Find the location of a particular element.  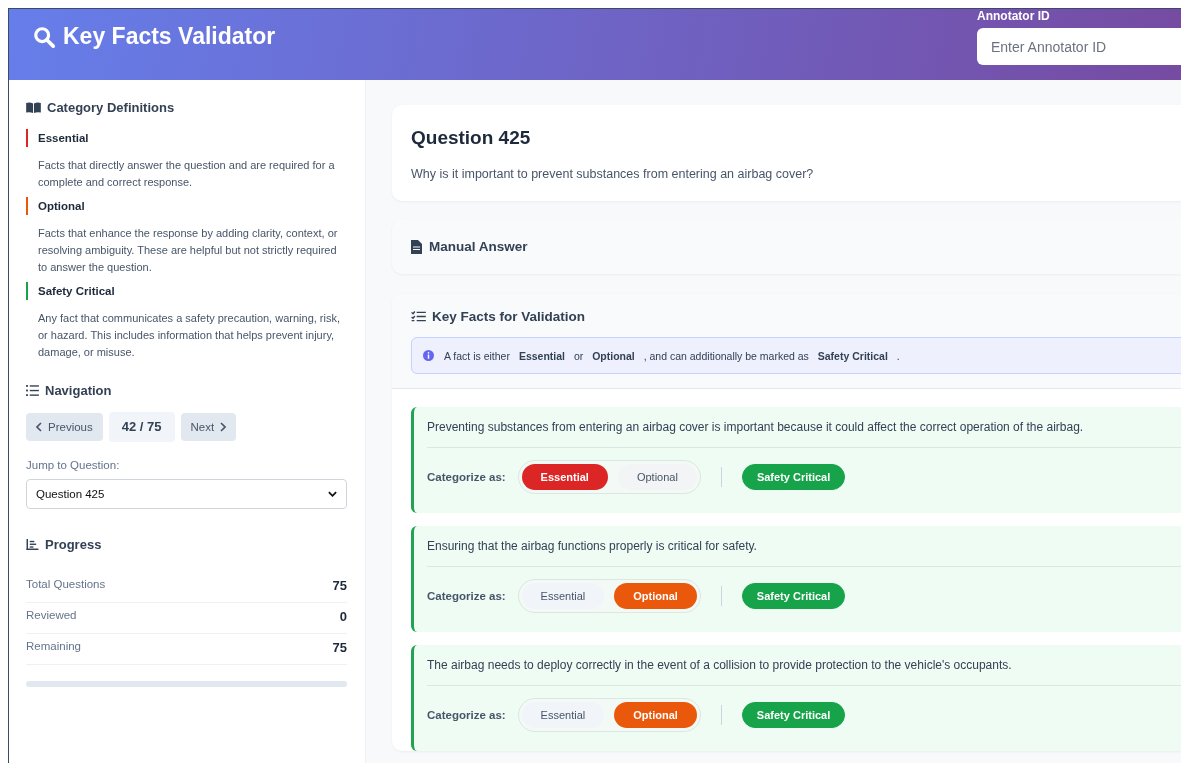

section-heading: Category Definitions is located at coordinates (111, 107).